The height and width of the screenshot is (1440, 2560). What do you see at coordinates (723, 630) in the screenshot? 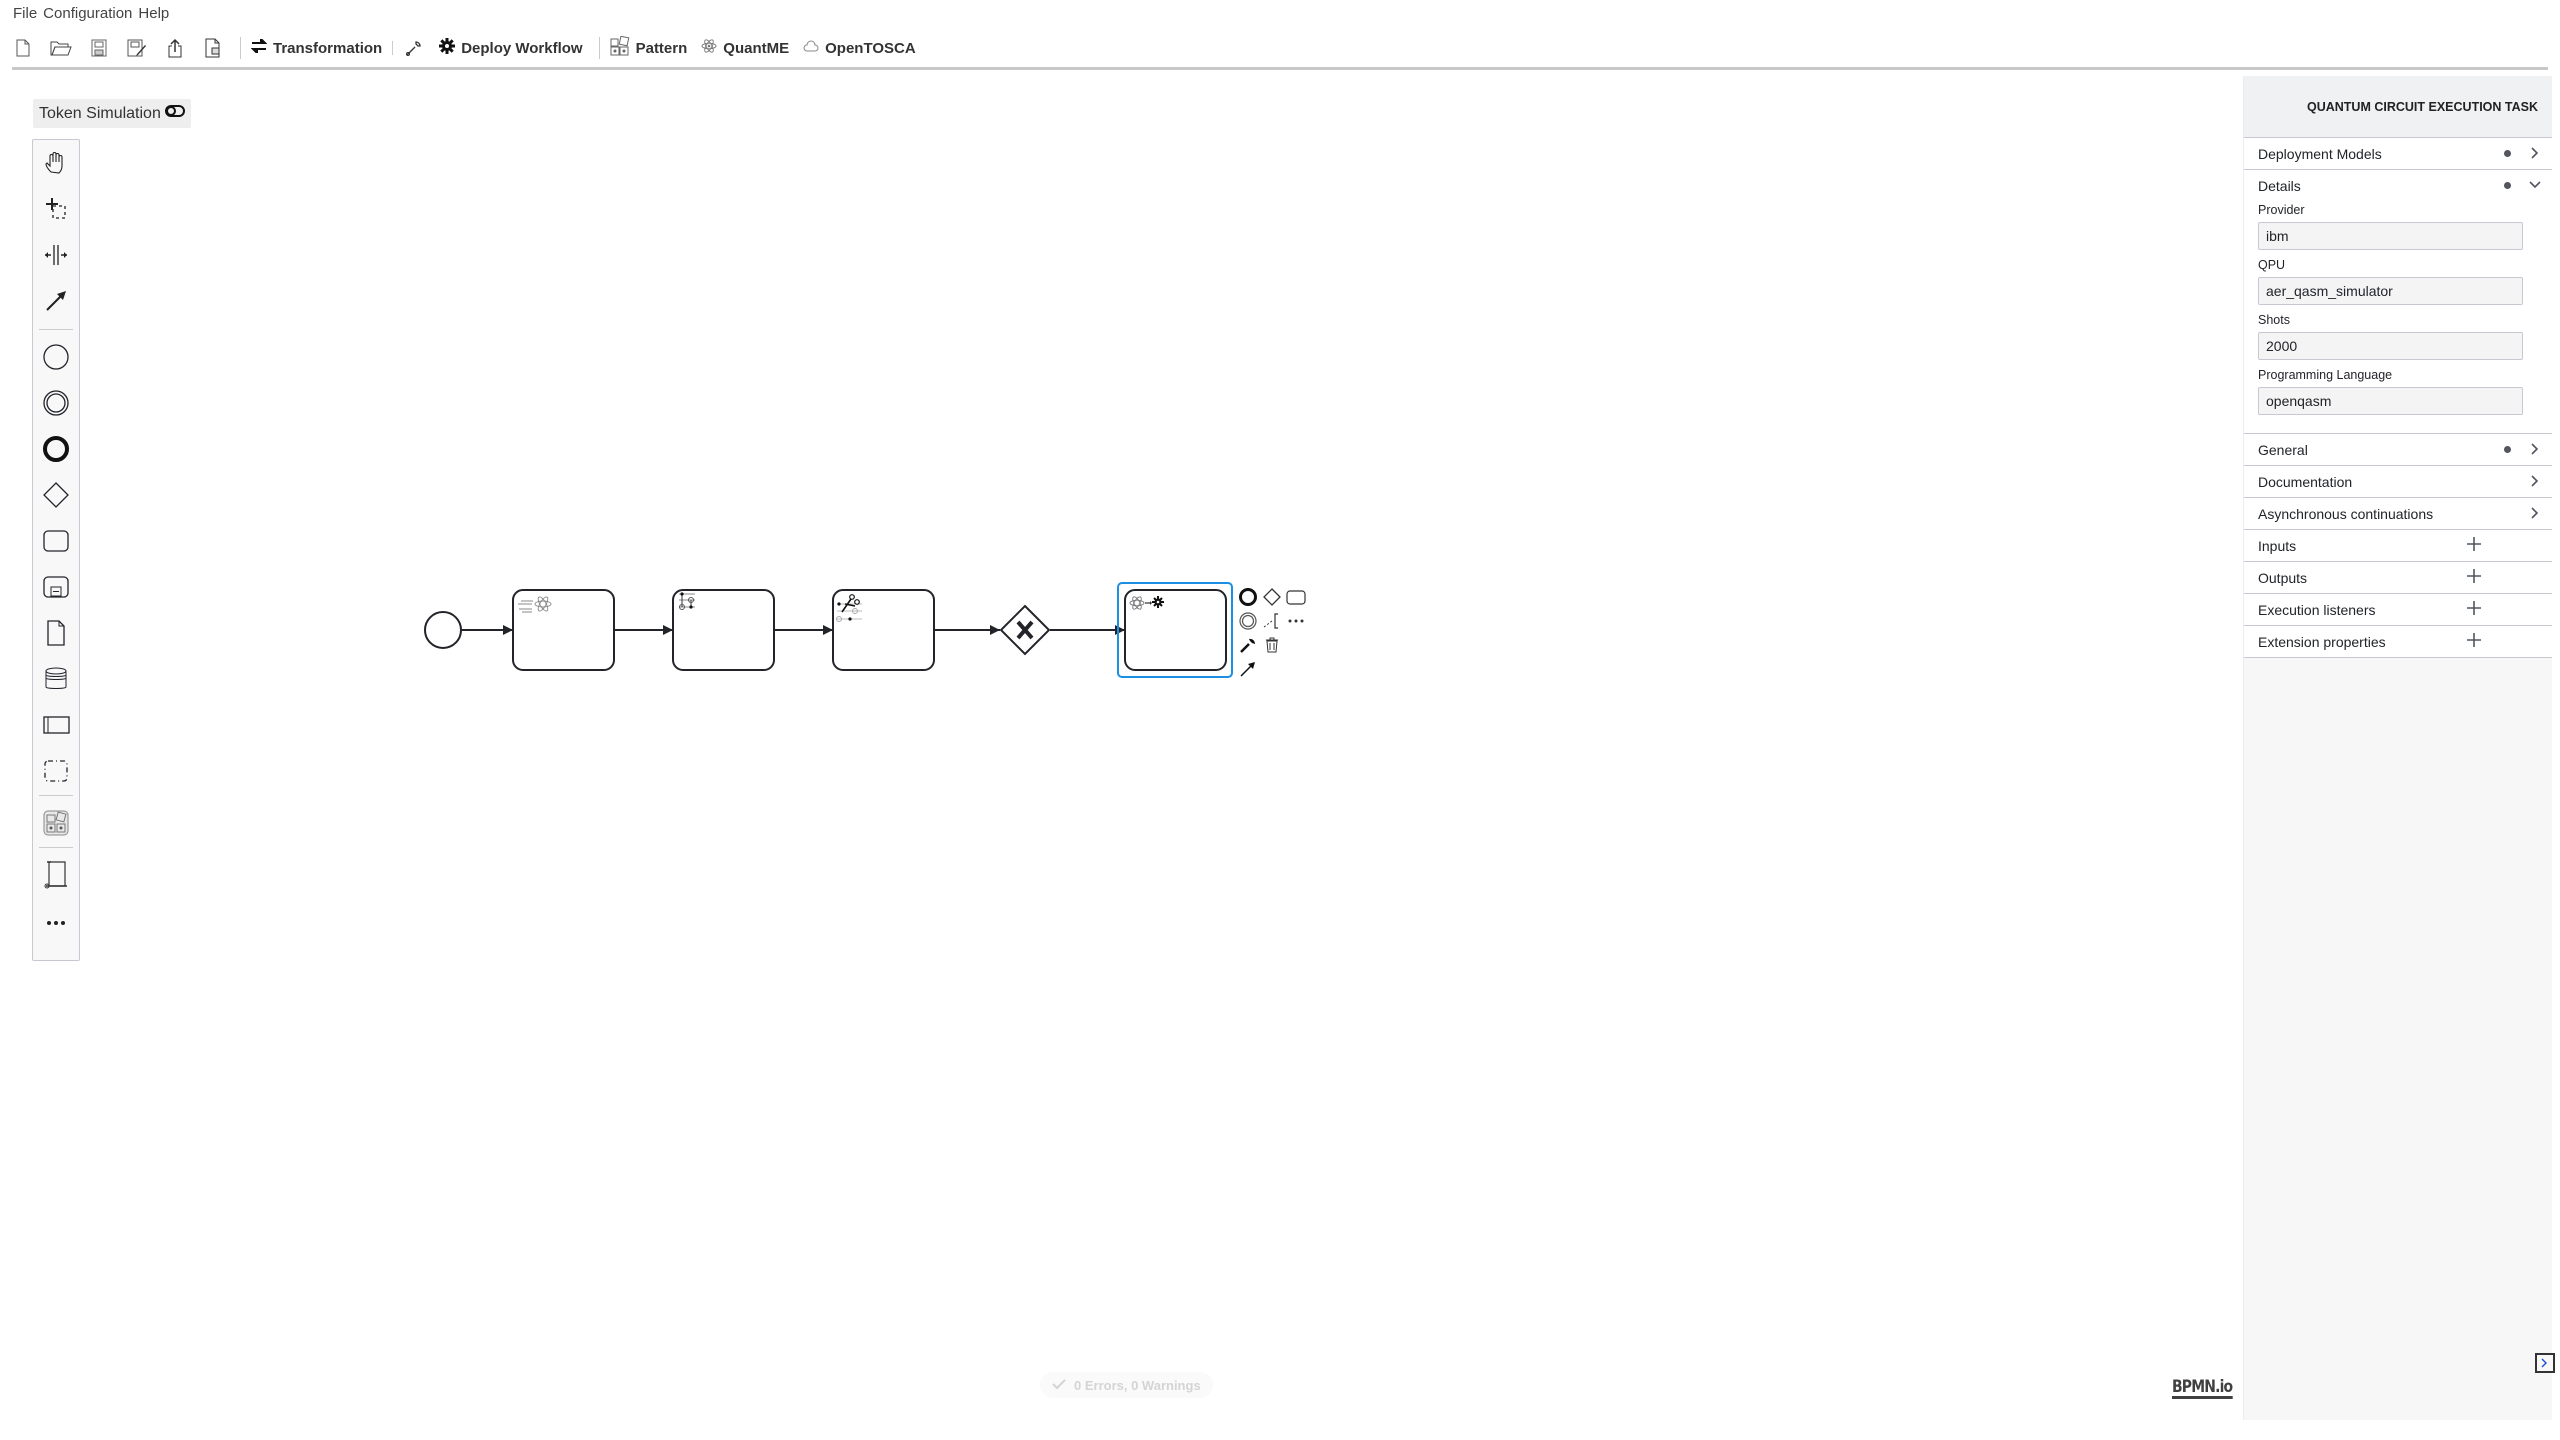
I see `quantum-circuit-loading-task` at bounding box center [723, 630].